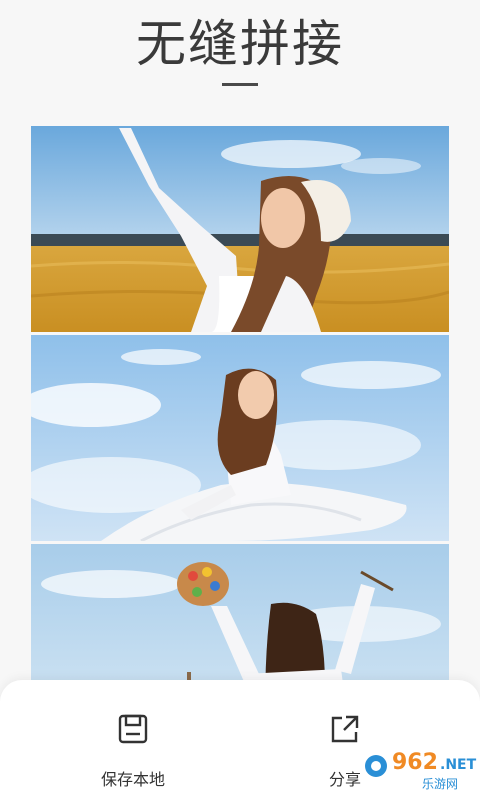  What do you see at coordinates (133, 751) in the screenshot?
I see `save-local-button: 保存本地` at bounding box center [133, 751].